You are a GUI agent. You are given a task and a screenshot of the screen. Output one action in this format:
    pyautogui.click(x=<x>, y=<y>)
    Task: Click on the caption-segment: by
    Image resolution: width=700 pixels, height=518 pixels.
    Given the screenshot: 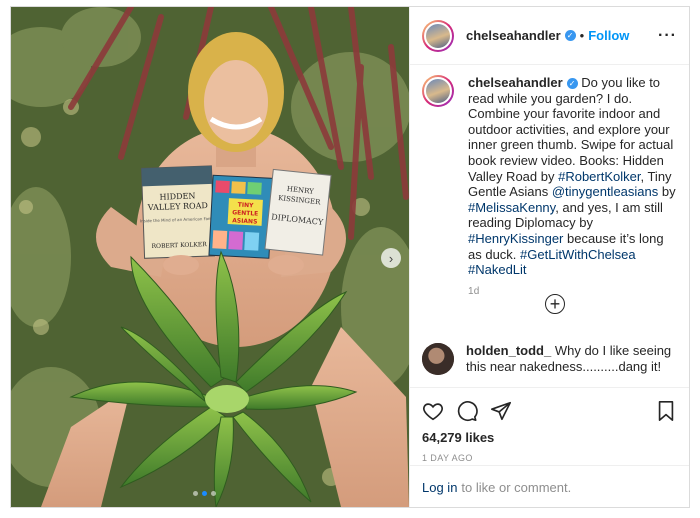 What is the action you would take?
    pyautogui.click(x=667, y=192)
    